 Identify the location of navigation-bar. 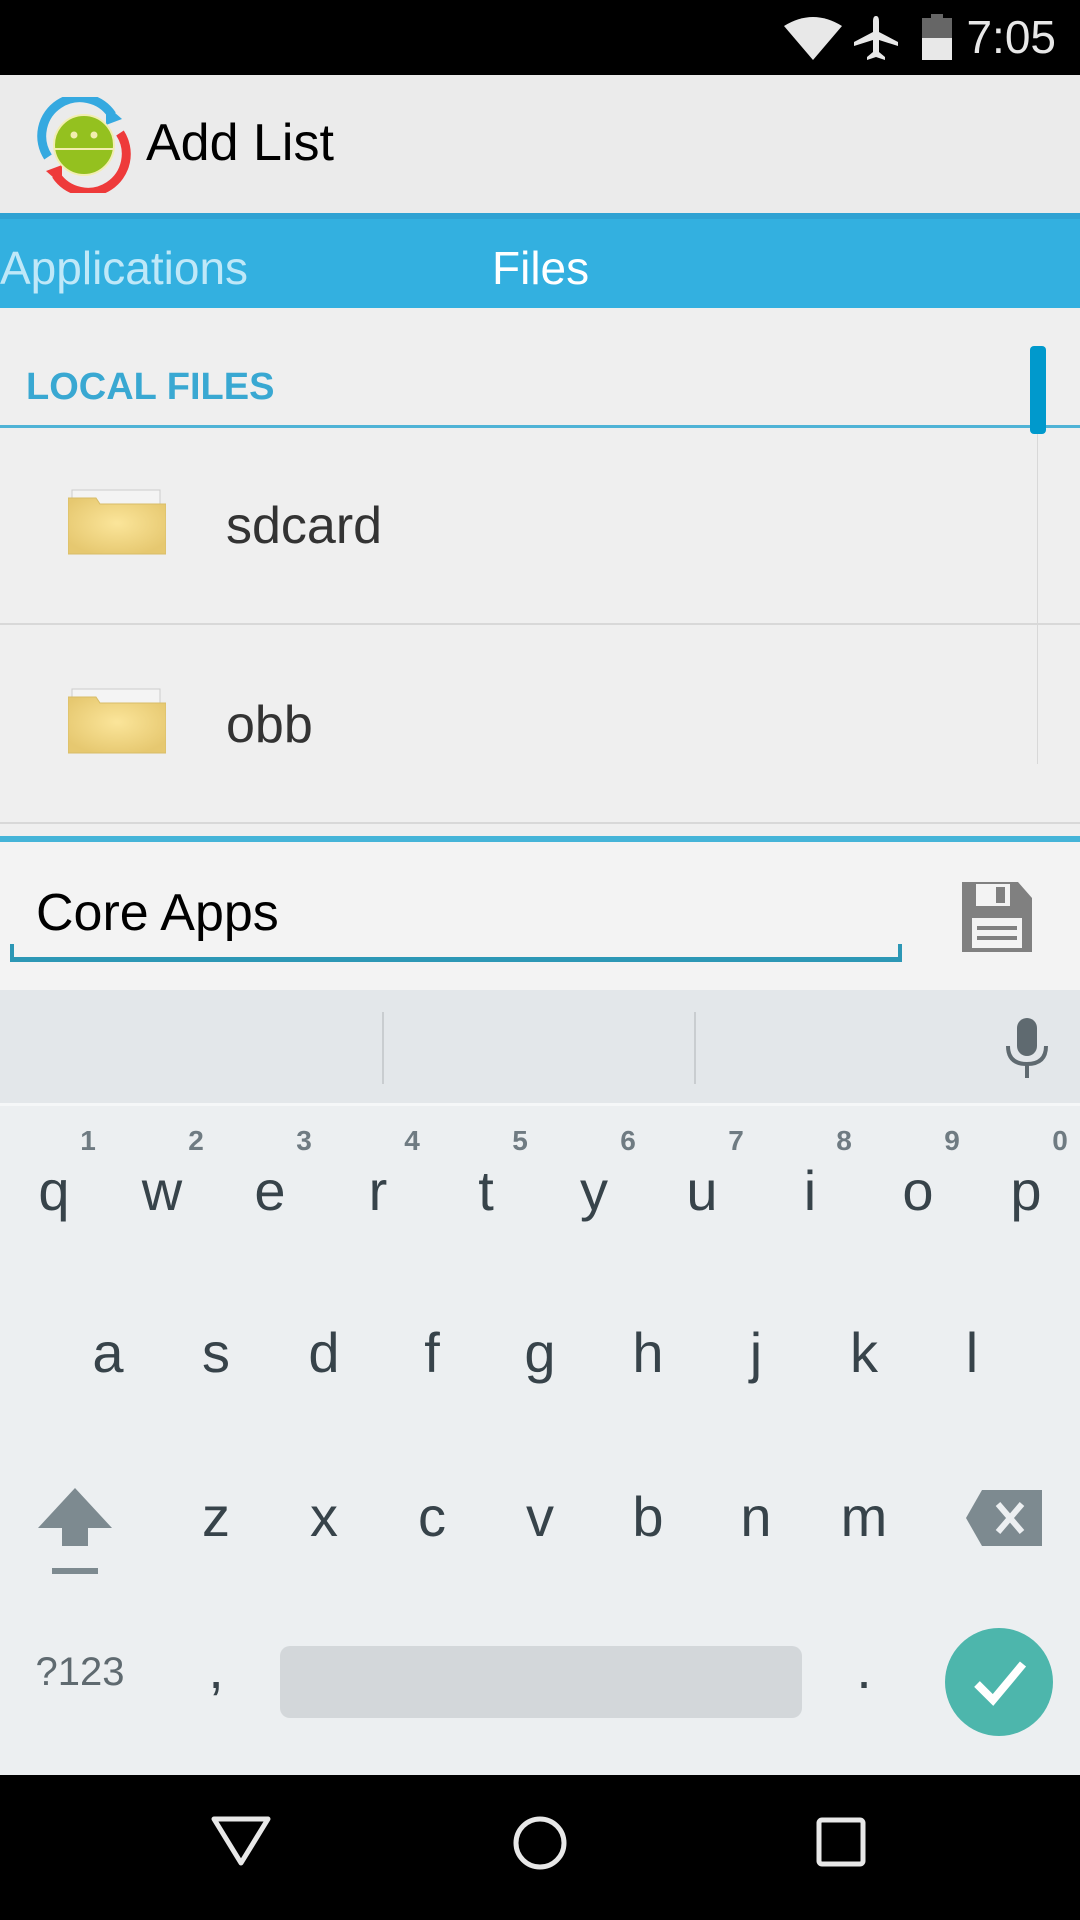
(540, 1847).